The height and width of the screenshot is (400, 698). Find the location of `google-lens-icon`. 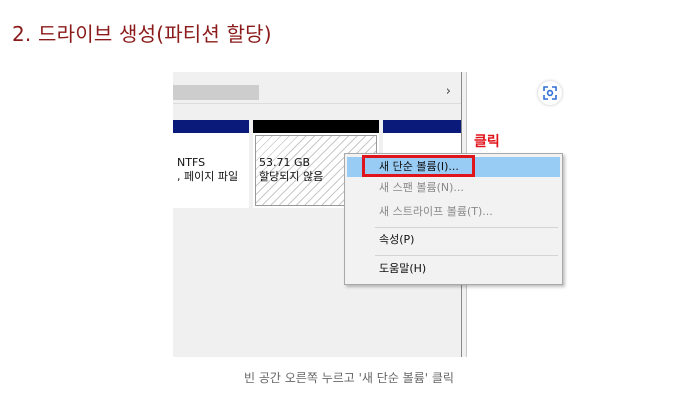

google-lens-icon is located at coordinates (550, 93).